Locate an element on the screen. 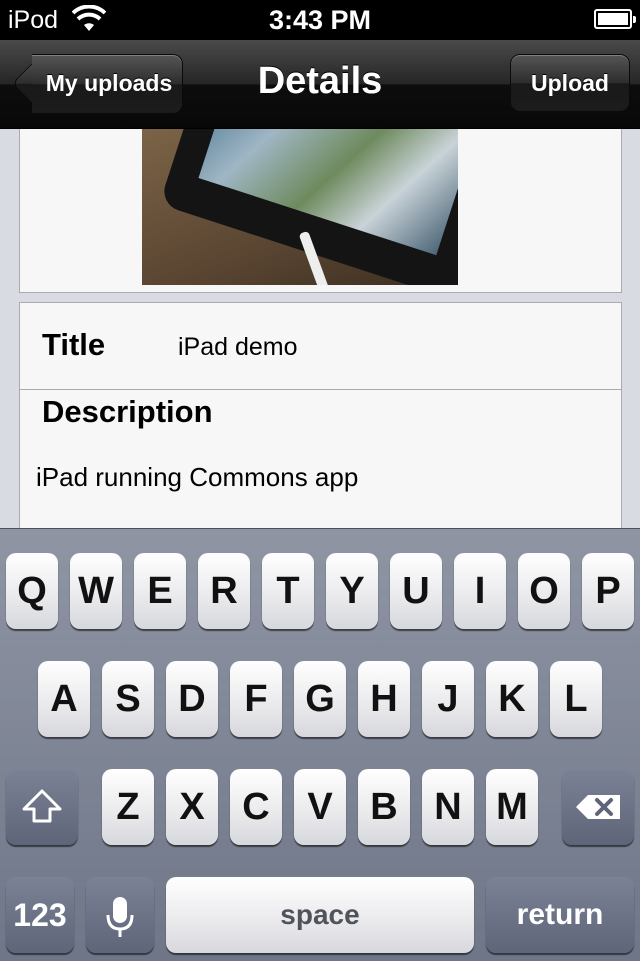 This screenshot has width=640, height=961. key-x: X is located at coordinates (192, 807).